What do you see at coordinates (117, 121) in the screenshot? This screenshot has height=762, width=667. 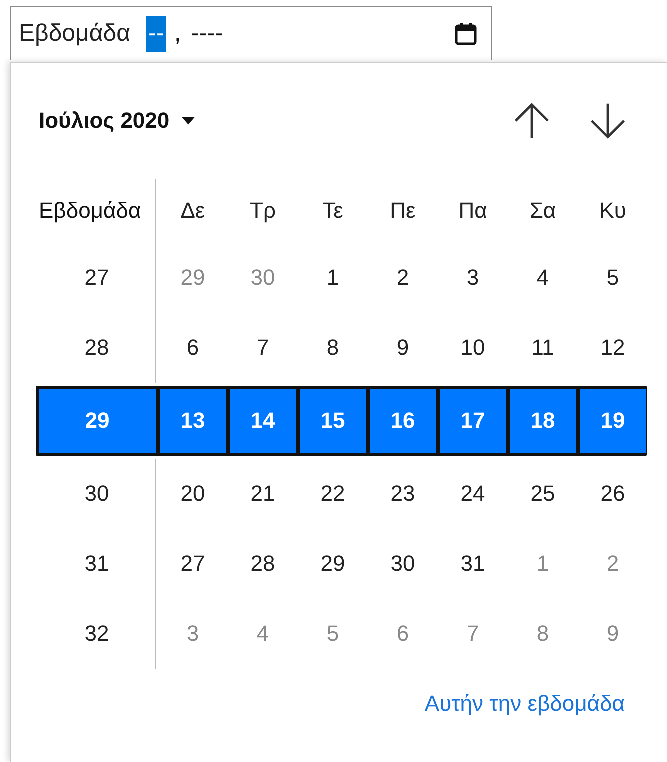 I see `month-year-dropdown: Ιούλιος 2020` at bounding box center [117, 121].